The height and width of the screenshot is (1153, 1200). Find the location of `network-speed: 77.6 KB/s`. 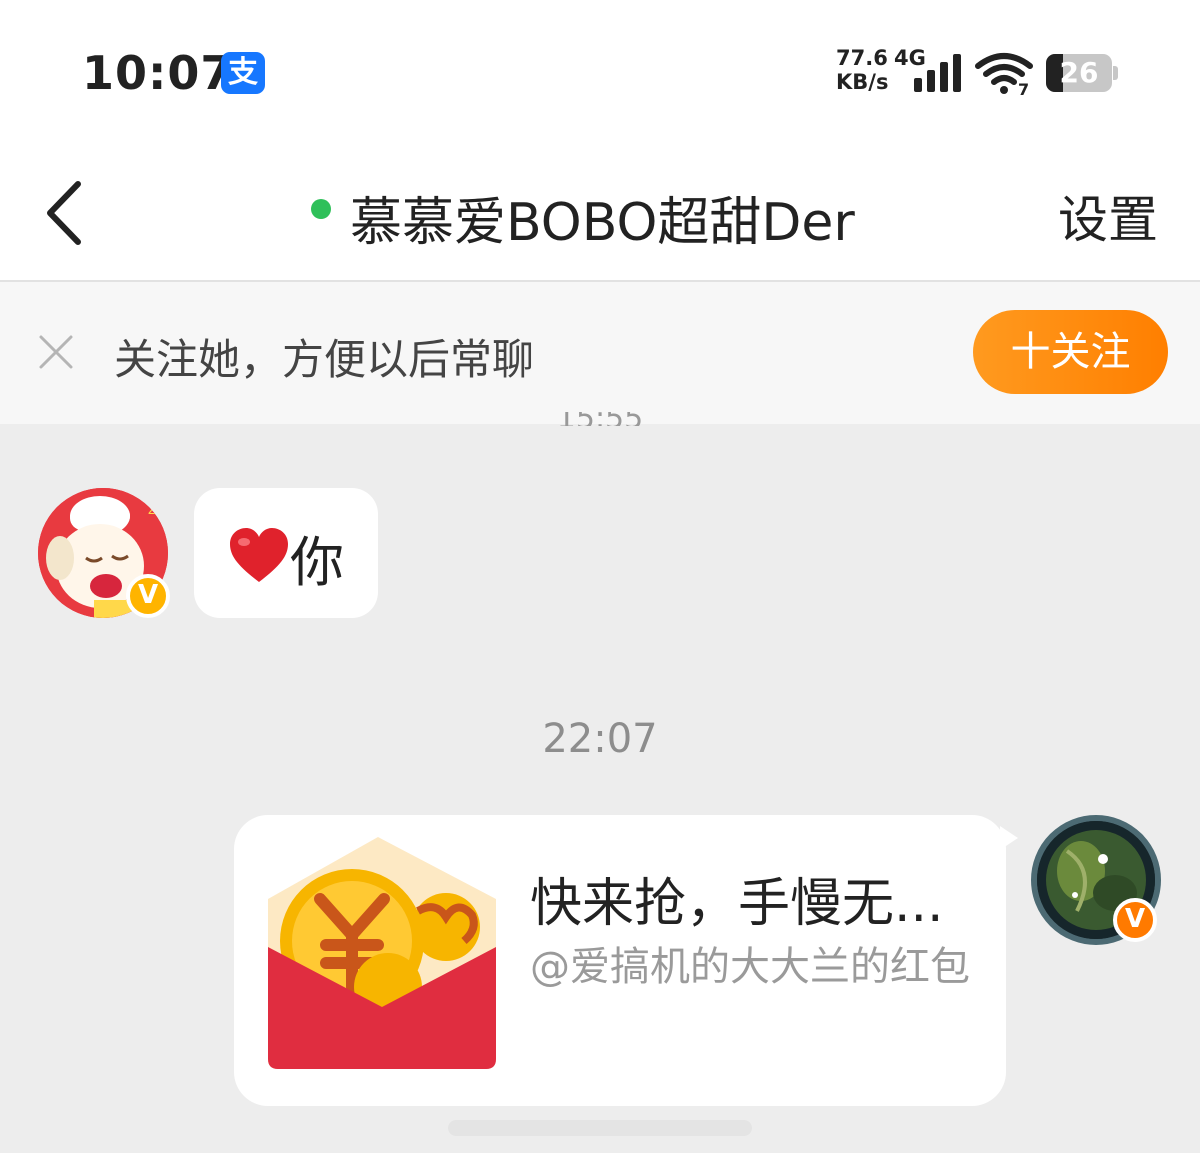

network-speed: 77.6 KB/s is located at coordinates (866, 70).